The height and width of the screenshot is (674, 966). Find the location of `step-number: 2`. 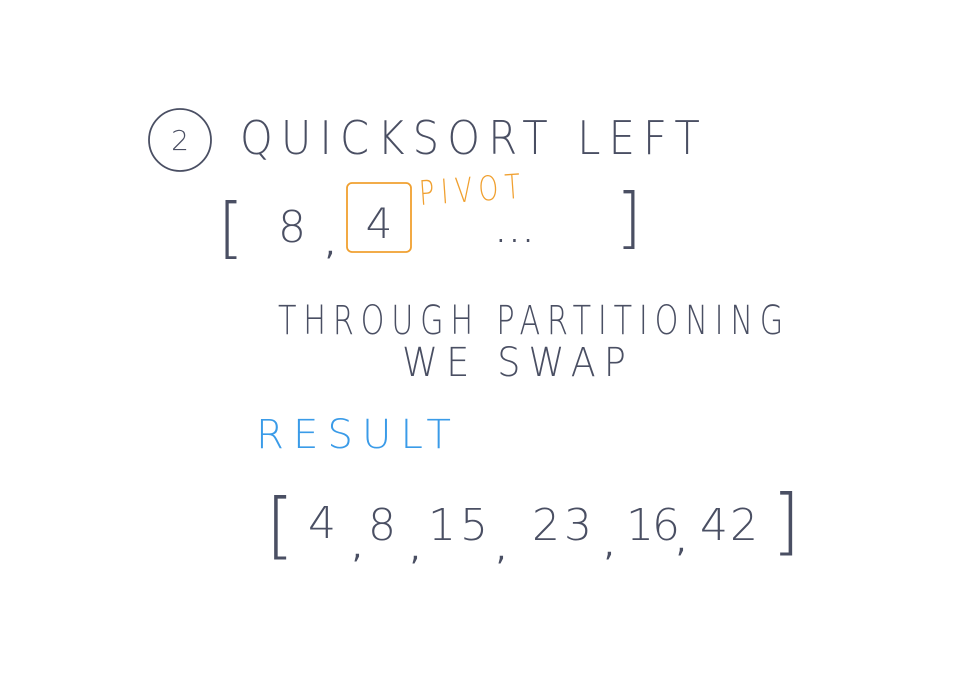

step-number: 2 is located at coordinates (180, 140).